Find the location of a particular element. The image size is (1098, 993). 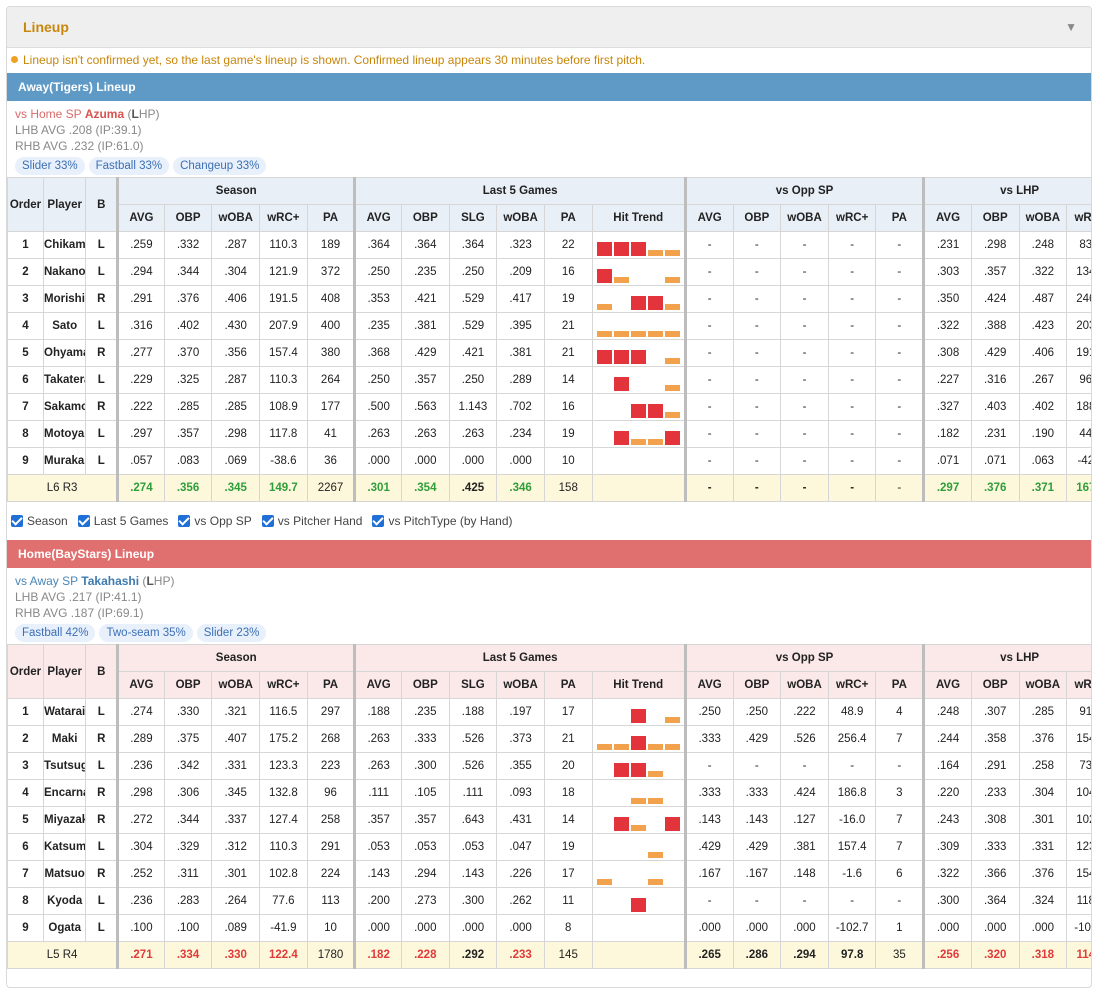

vs-opp-stat: .381 is located at coordinates (804, 847).